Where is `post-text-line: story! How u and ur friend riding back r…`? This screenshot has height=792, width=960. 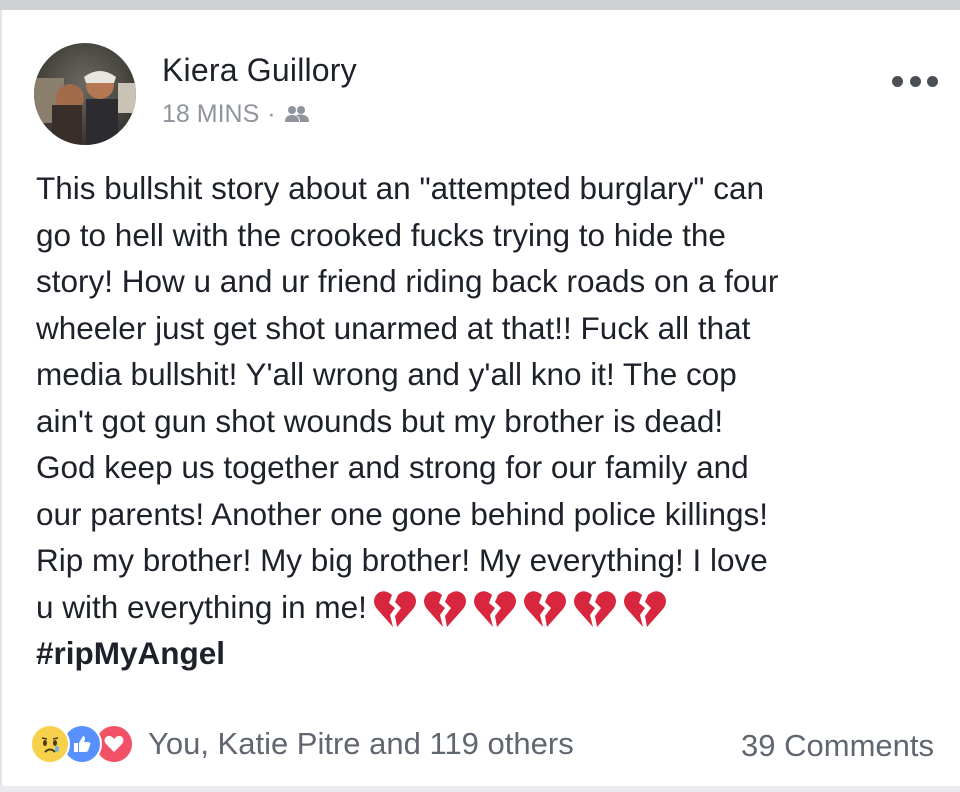 post-text-line: story! How u and ur friend riding back r… is located at coordinates (407, 281).